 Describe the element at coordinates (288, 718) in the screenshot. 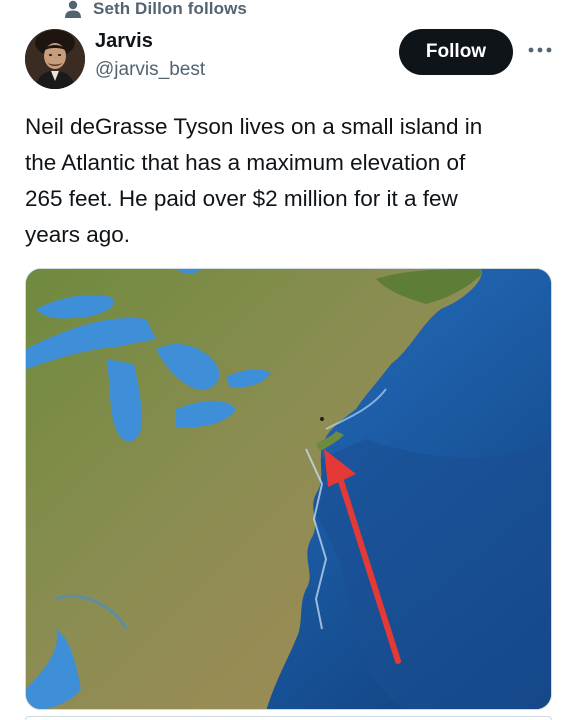

I see `next-card-edge` at that location.